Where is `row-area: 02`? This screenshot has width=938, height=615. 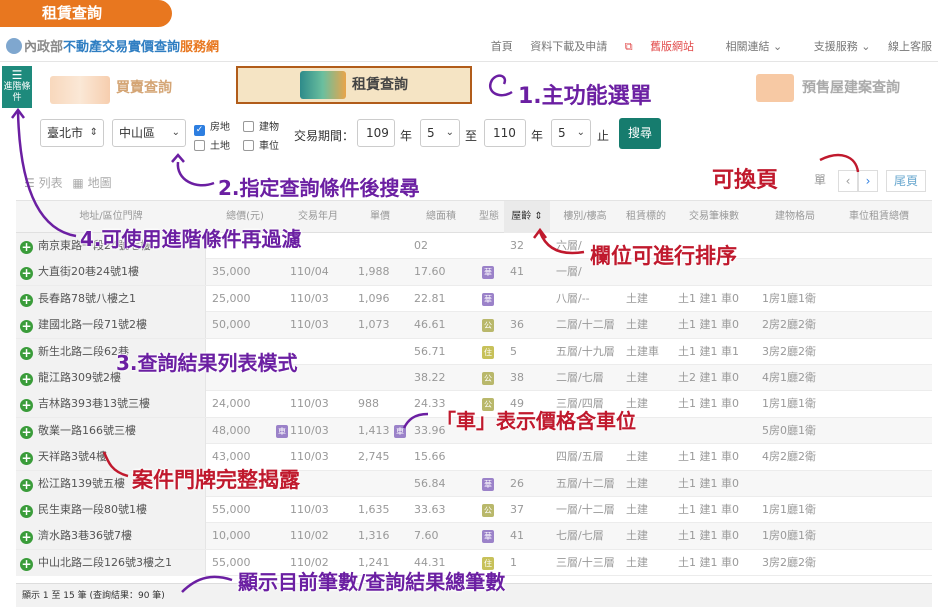
row-area: 02 is located at coordinates (421, 245).